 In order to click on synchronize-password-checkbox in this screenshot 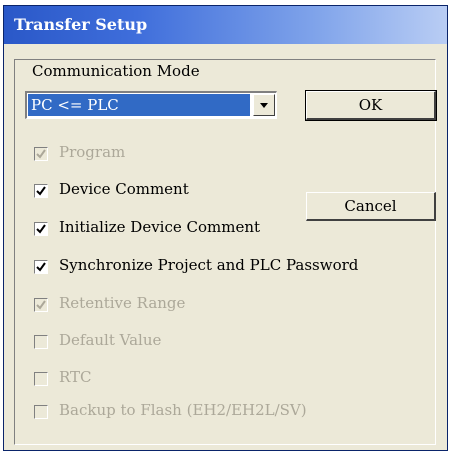, I will do `click(41, 267)`.